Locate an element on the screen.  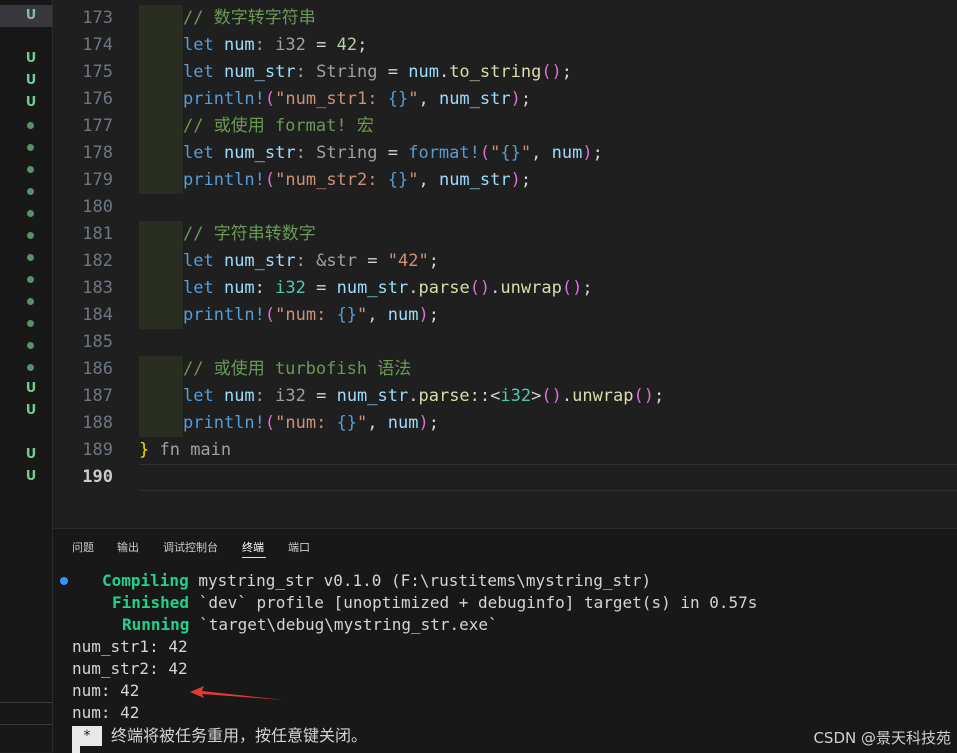
code-line: // 字符串转数字 is located at coordinates (249, 234).